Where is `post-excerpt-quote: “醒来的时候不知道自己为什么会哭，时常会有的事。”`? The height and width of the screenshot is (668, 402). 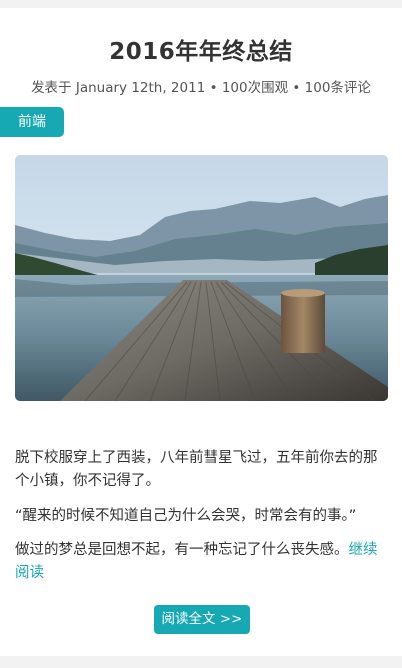 post-excerpt-quote: “醒来的时候不知道自己为什么会哭，时常会有的事。” is located at coordinates (186, 516).